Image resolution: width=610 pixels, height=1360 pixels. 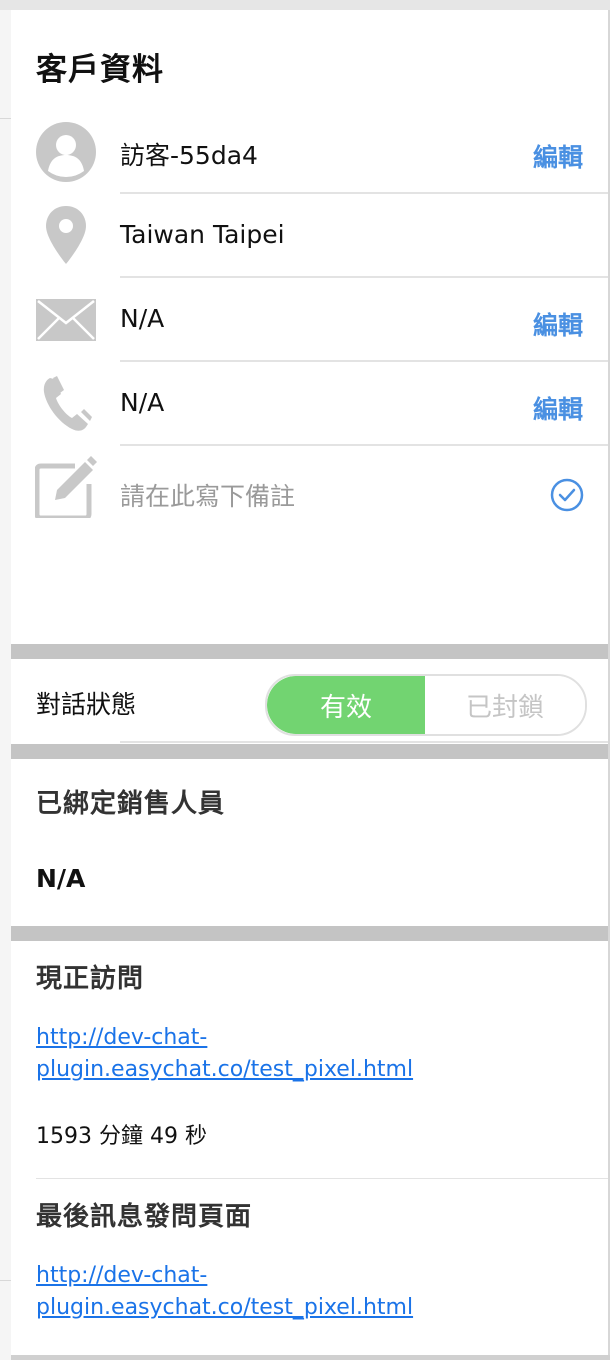 I want to click on customer-location: Taiwan Taipei, so click(x=202, y=234).